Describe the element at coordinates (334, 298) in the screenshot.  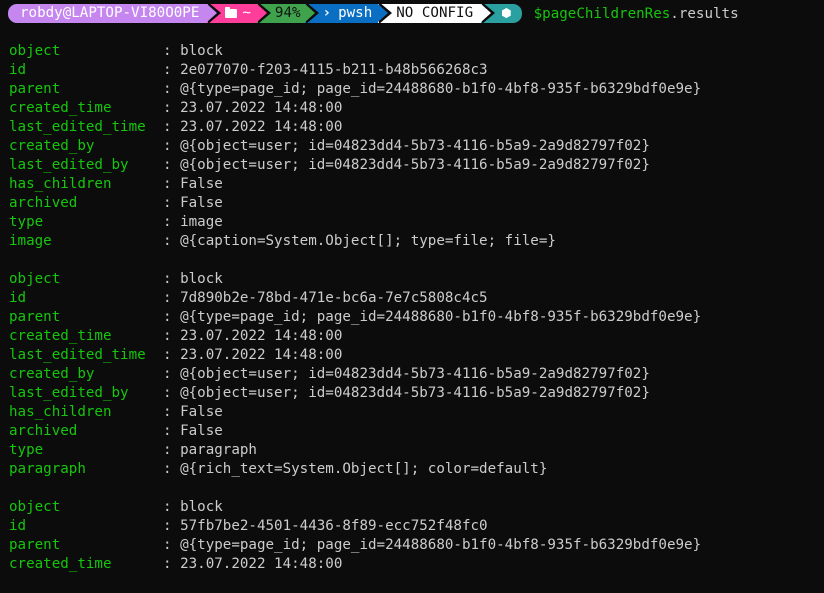
I see `property-value: 7d890b2e-78bd-471e-bc6a-7e7c5808c4c5` at that location.